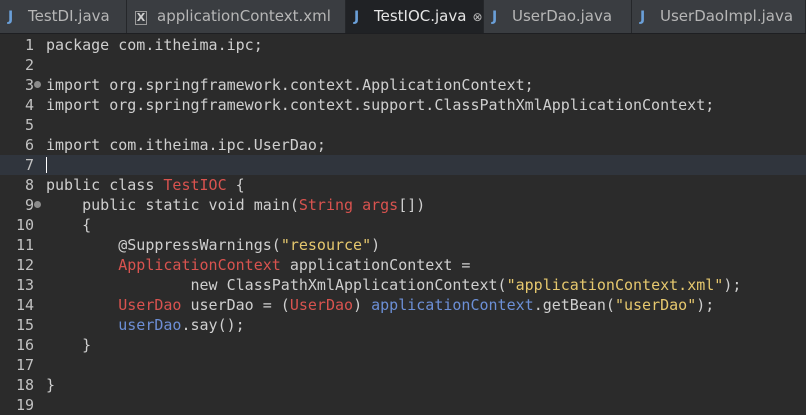  Describe the element at coordinates (403, 345) in the screenshot. I see `code-line: 16 }` at that location.